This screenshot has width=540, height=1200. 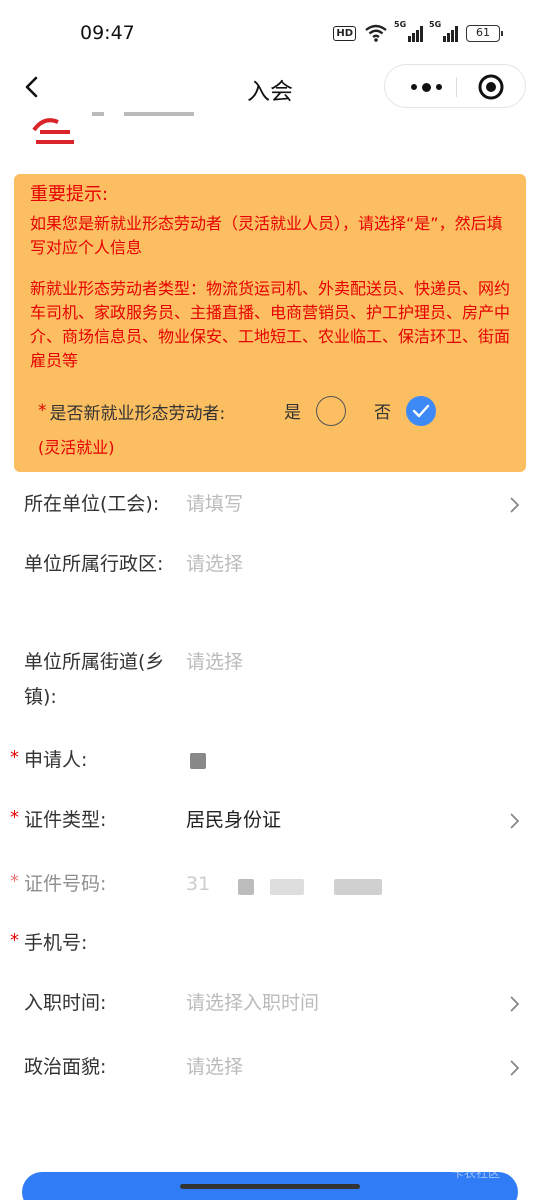 I want to click on logo-icon, so click(x=113, y=128).